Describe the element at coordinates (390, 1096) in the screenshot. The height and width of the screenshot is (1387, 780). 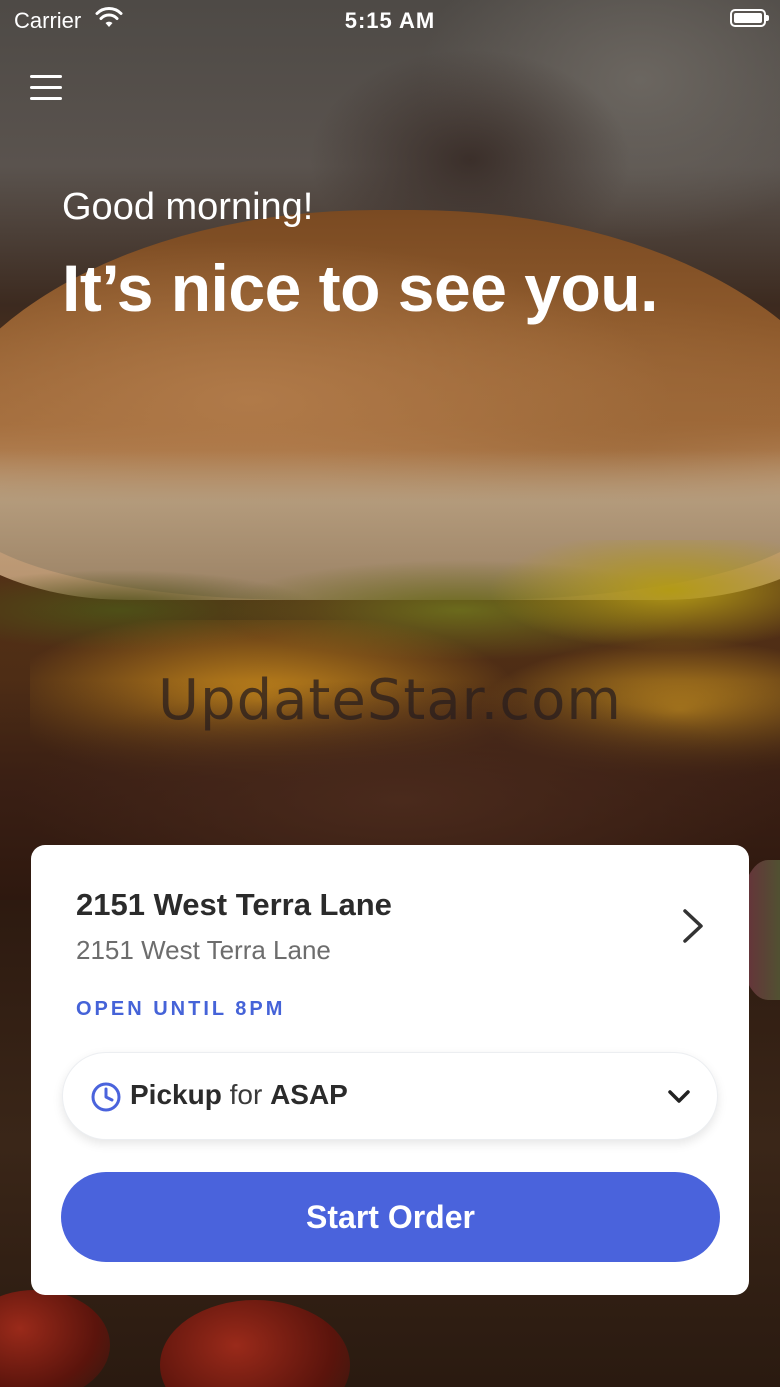
I see `order-mode-select: Pickup for ASAP` at that location.